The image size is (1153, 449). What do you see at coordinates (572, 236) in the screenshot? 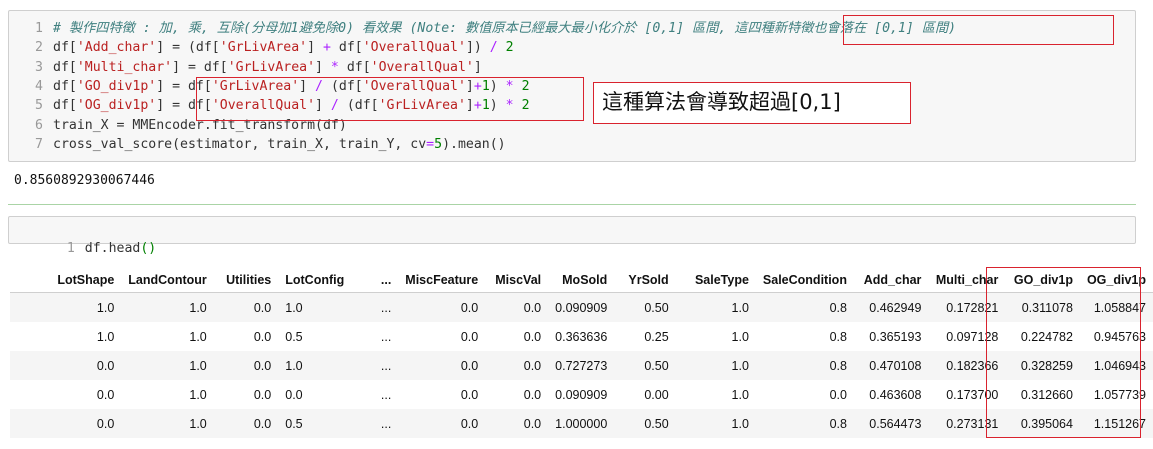
I see `code-cell-2: 1 df.head()` at bounding box center [572, 236].